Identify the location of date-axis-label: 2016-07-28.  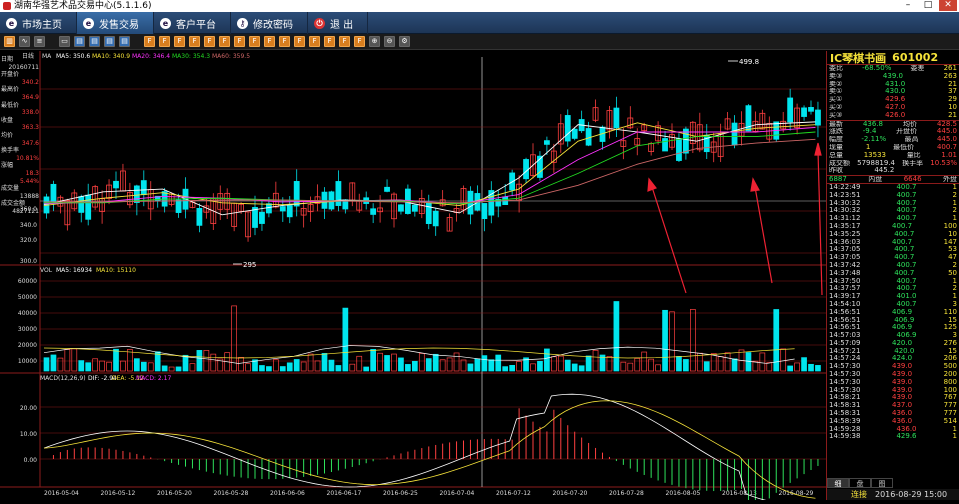
(626, 493).